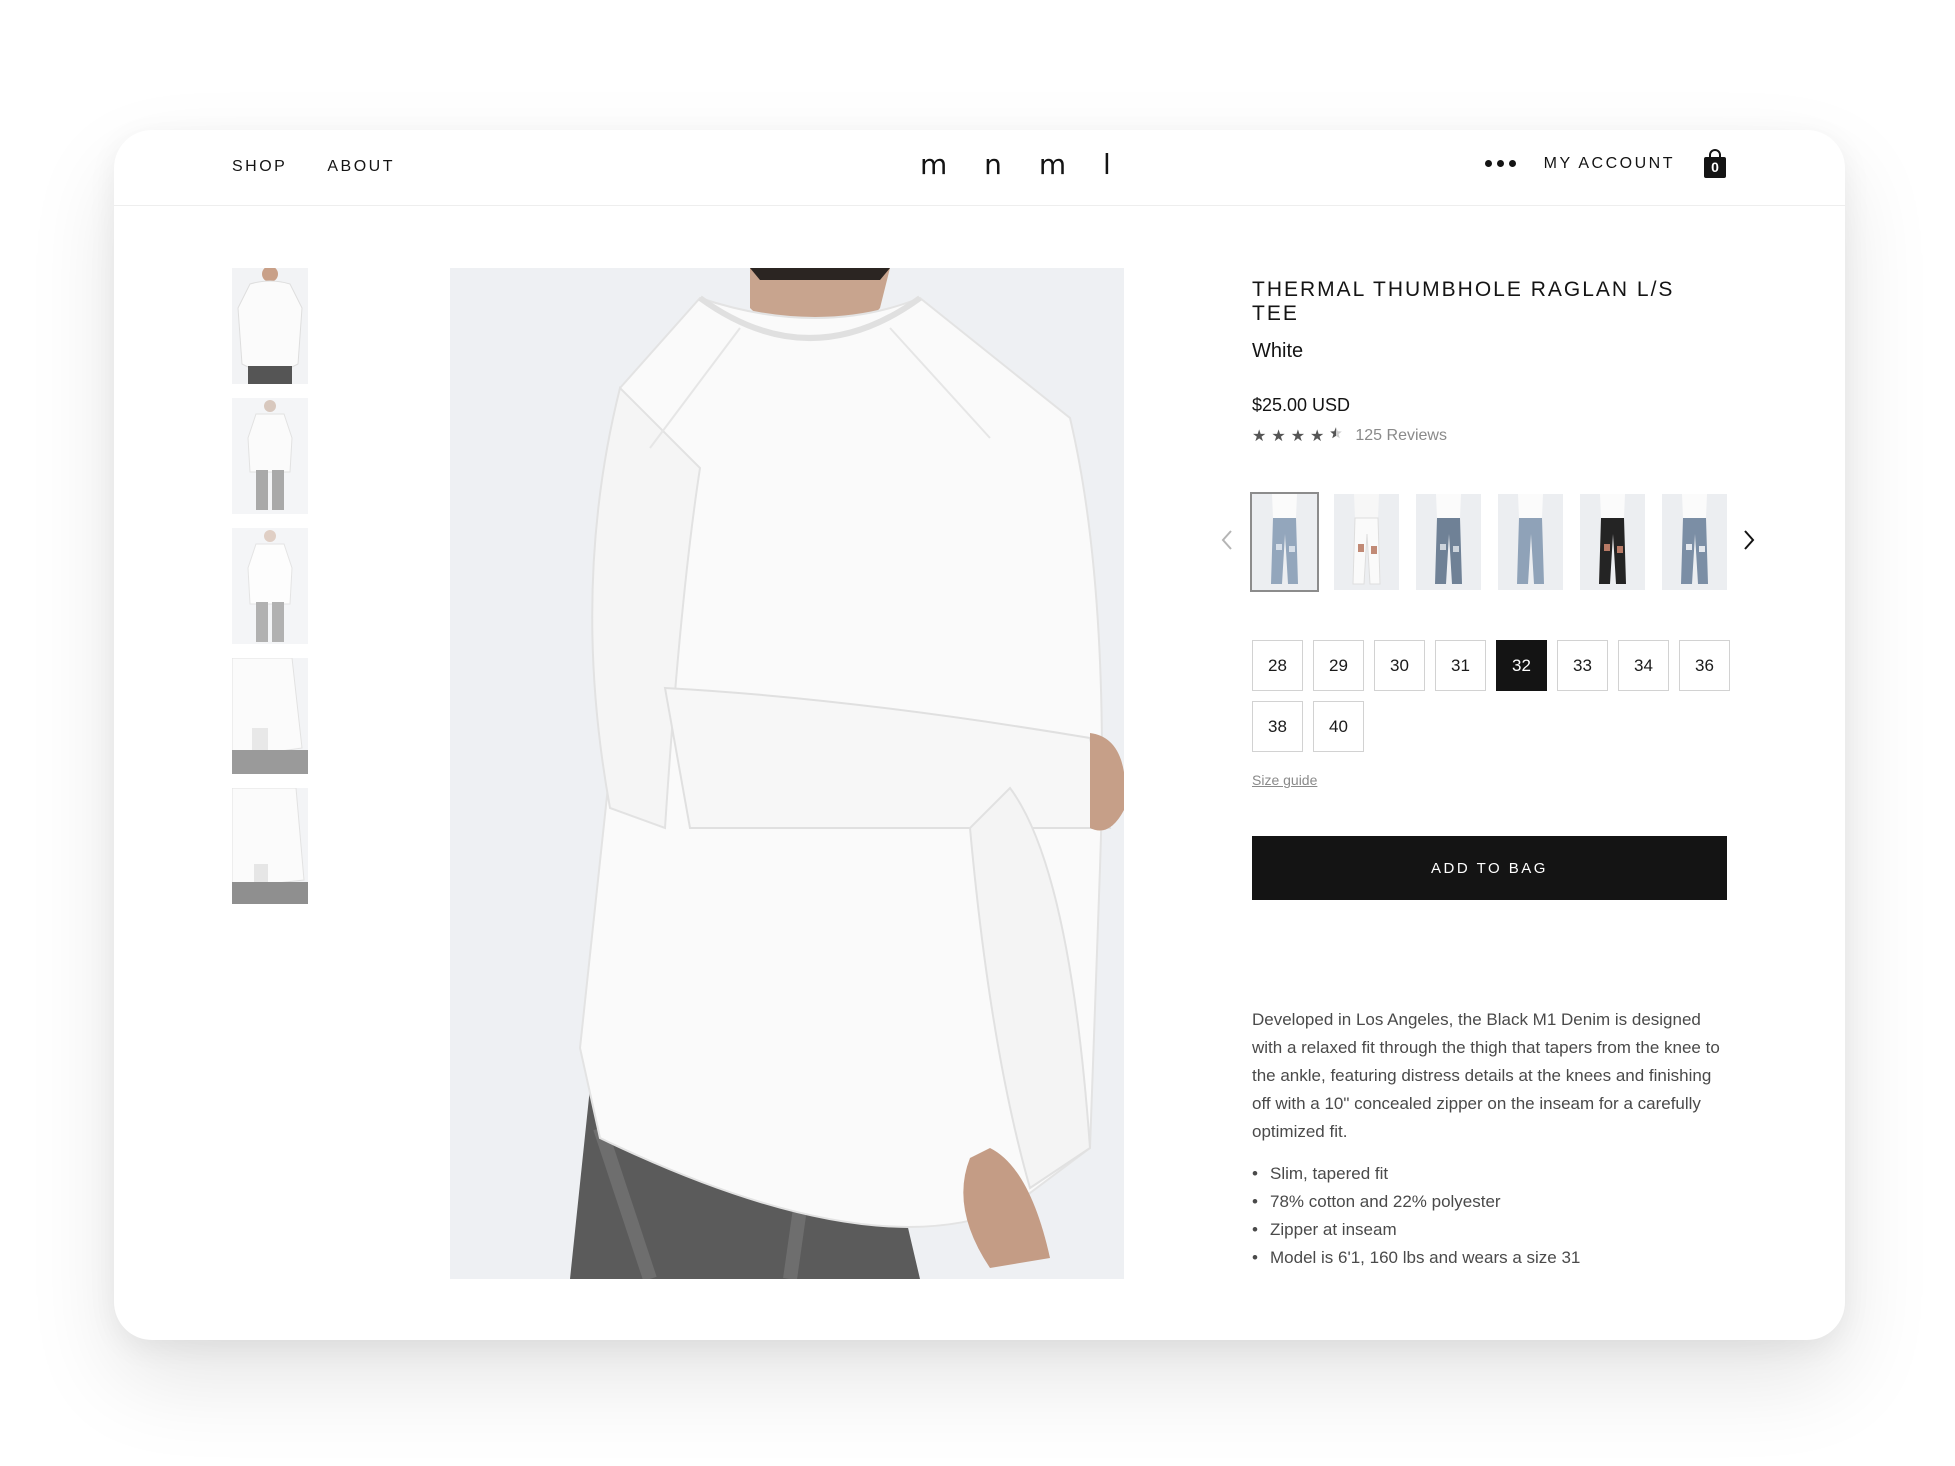  I want to click on brand-logo: m n m l, so click(1022, 164).